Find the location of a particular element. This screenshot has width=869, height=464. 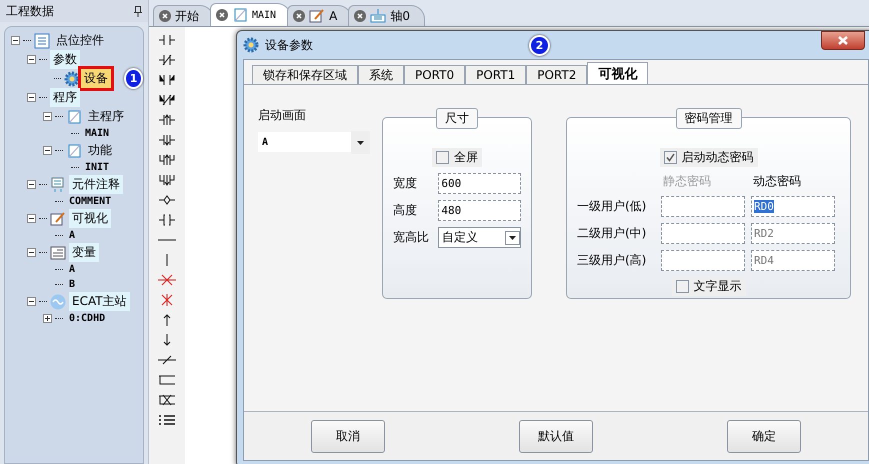

dropdown-arrow-icon is located at coordinates (512, 238).